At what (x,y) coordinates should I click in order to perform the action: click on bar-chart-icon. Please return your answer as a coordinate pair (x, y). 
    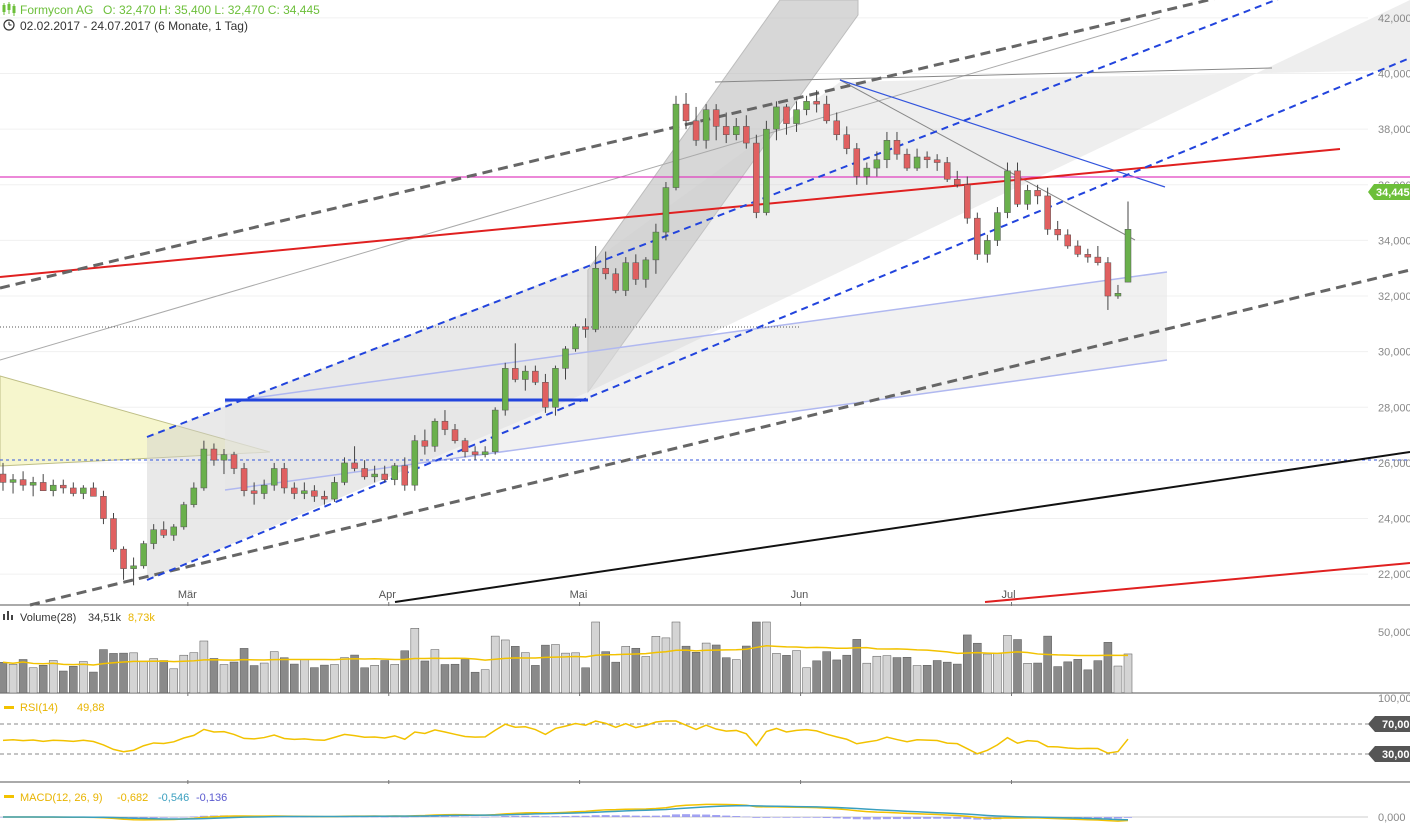
    Looking at the image, I should click on (8, 615).